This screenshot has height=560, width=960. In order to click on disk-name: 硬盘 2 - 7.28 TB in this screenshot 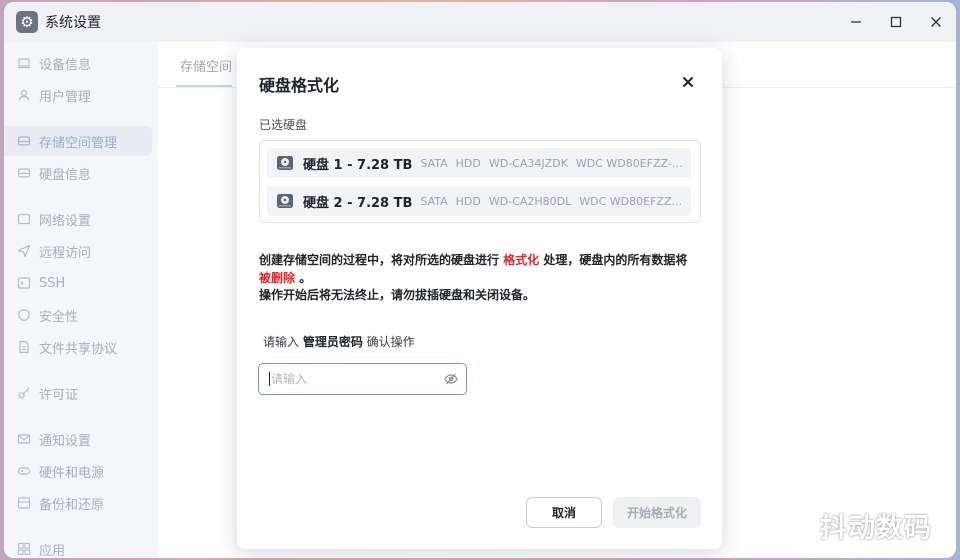, I will do `click(358, 203)`.